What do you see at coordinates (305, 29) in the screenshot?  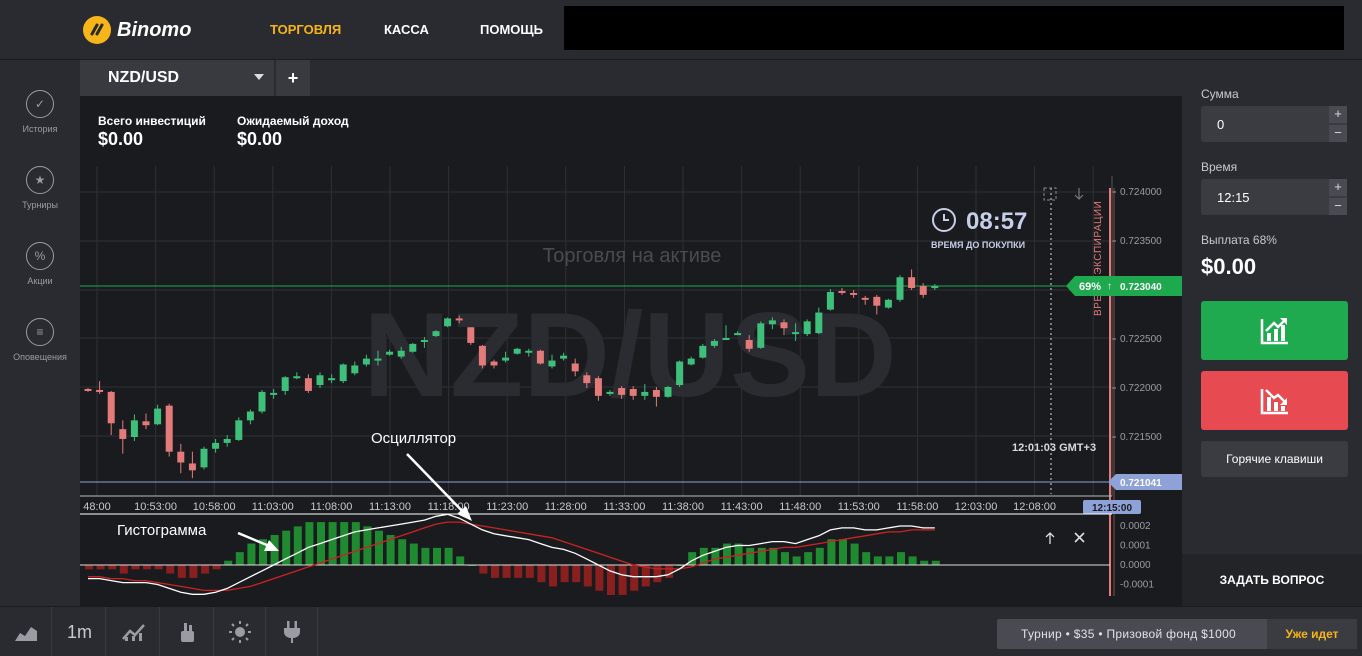 I see `nav-trade: ТОРГОВЛЯ` at bounding box center [305, 29].